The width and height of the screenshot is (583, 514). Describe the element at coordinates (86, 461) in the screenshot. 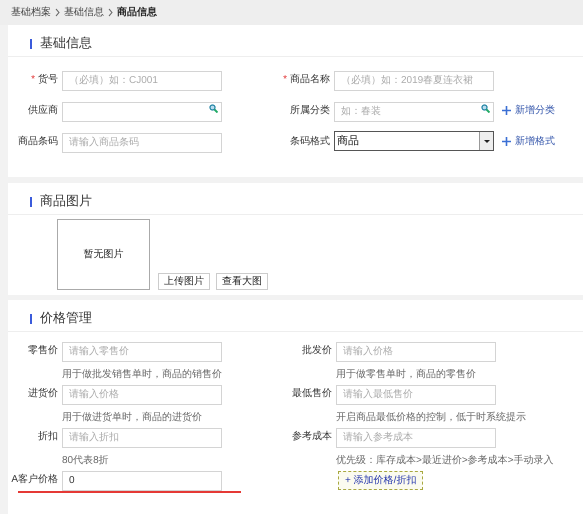

I see `hint-text: 80代表8折` at that location.